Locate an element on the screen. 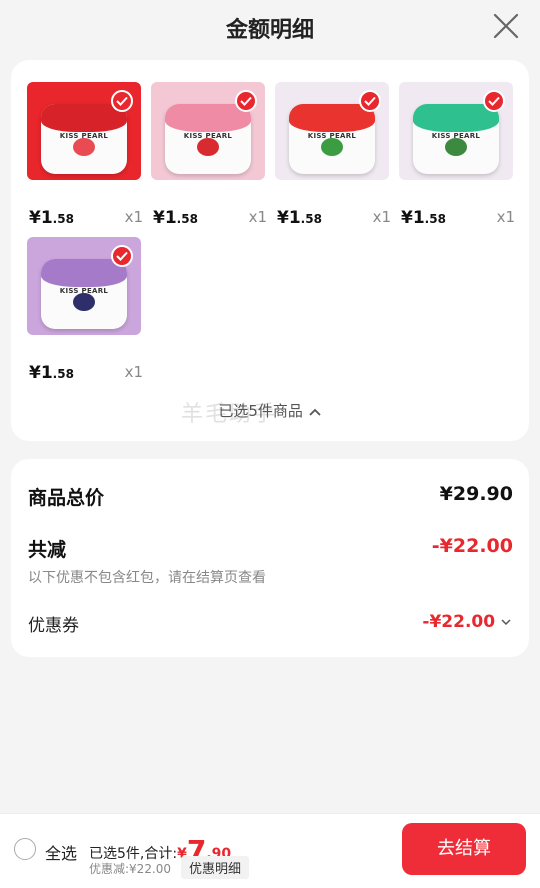 Image resolution: width=540 pixels, height=888 pixels. collapse-label: 已选5件商品 is located at coordinates (260, 411).